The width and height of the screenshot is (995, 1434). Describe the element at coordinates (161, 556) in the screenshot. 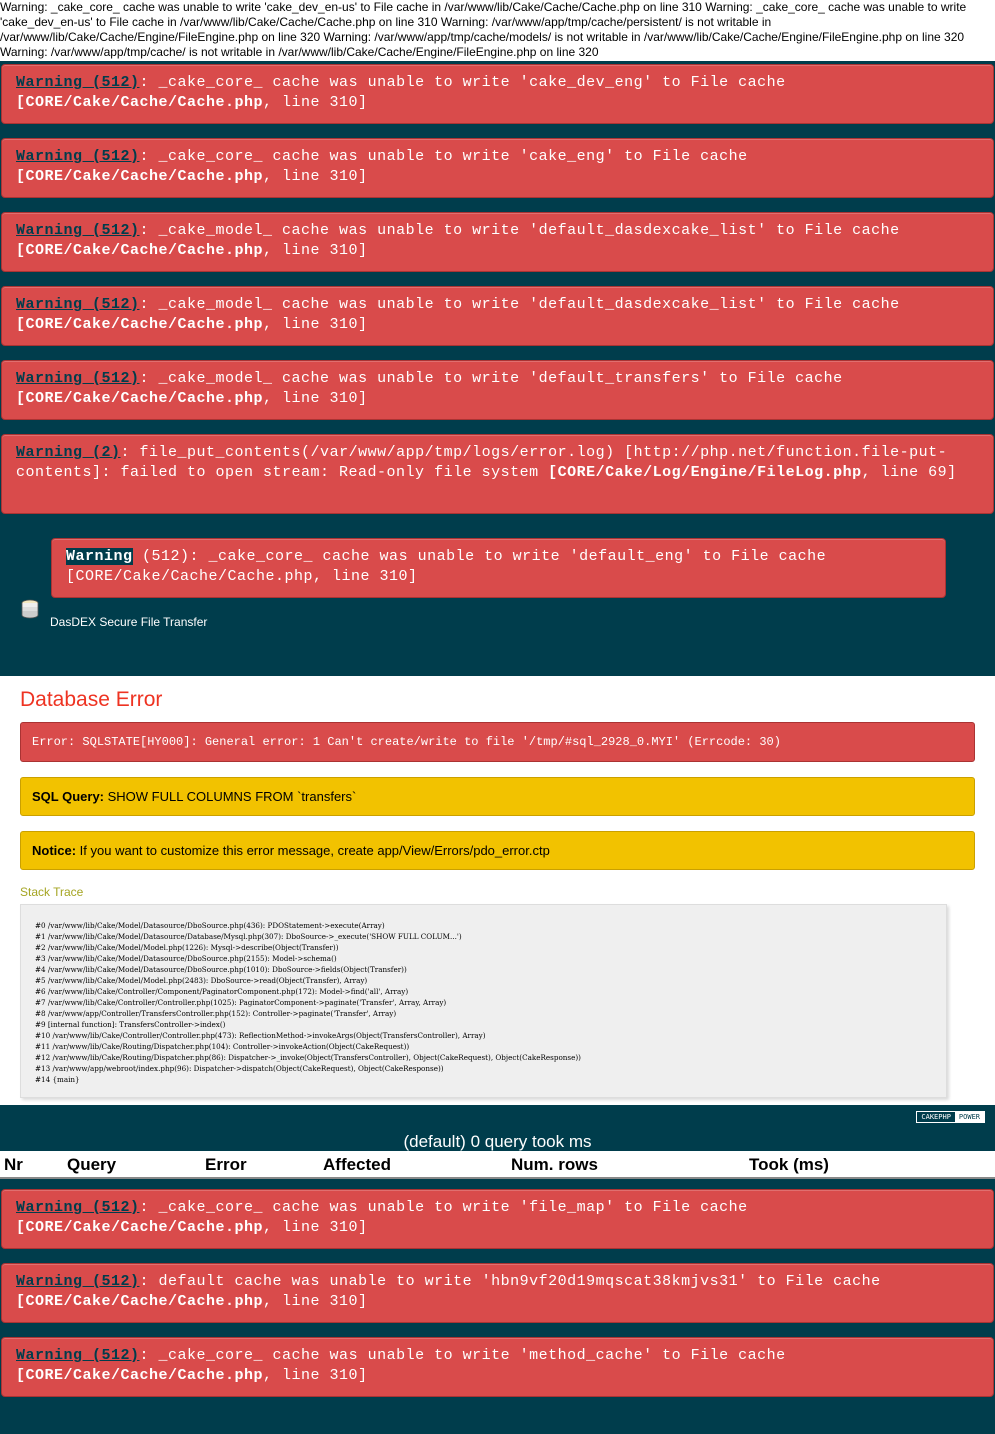

I see `warning-code: (512)` at that location.